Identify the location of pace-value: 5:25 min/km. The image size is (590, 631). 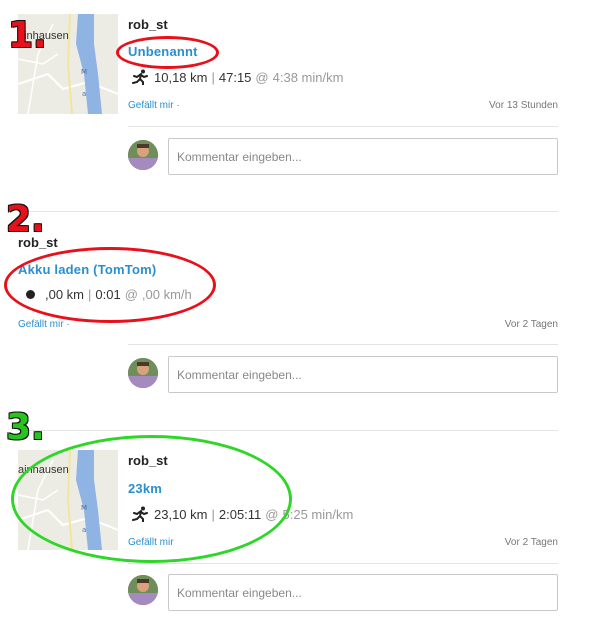
(318, 514).